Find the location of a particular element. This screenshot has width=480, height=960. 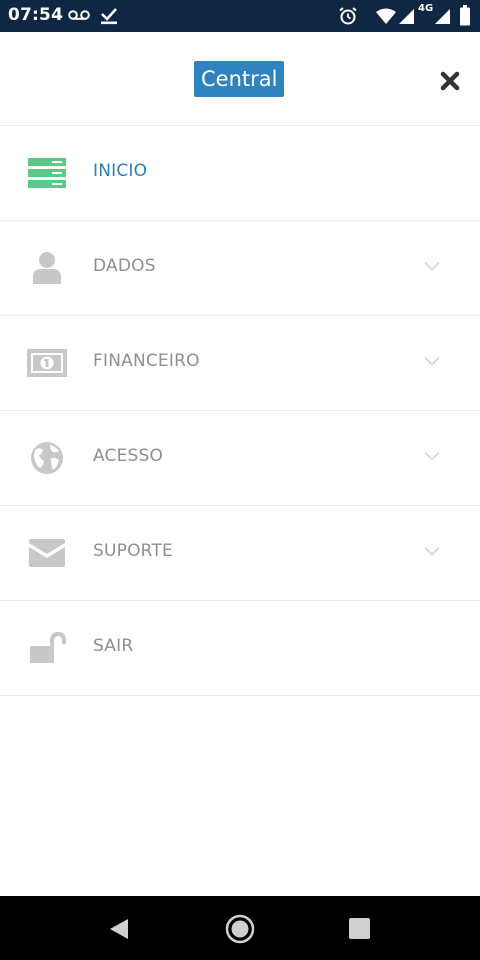

status-time: 07:54 is located at coordinates (36, 15).